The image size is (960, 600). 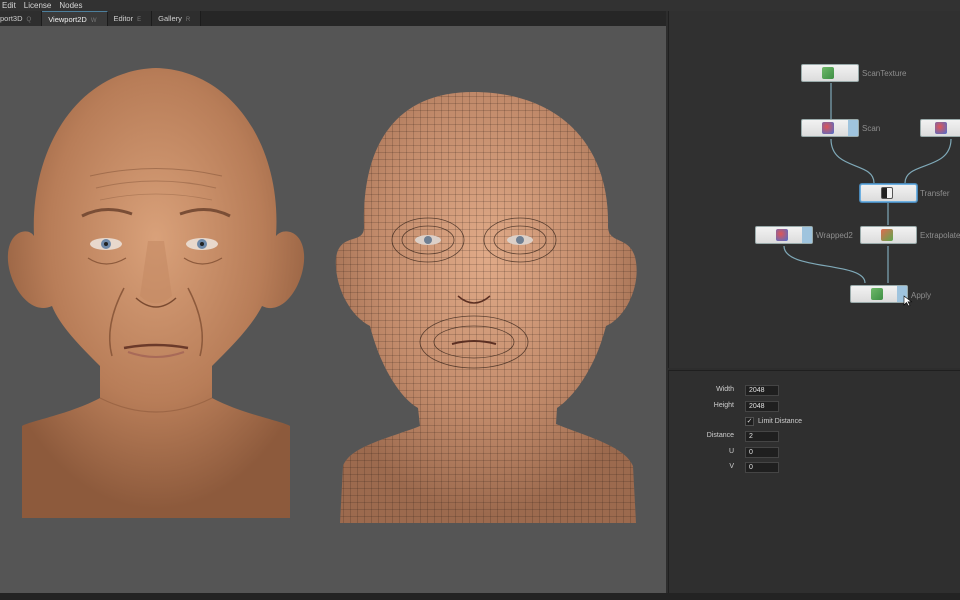 I want to click on node-label-transfer: Transfer, so click(x=935, y=193).